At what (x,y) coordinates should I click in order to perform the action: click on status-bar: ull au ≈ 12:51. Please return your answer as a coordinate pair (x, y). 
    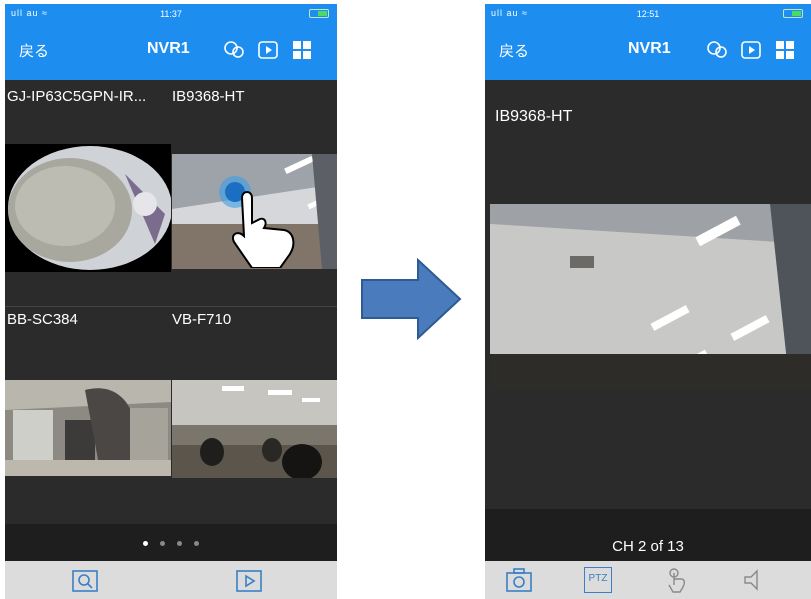
    Looking at the image, I should click on (648, 14).